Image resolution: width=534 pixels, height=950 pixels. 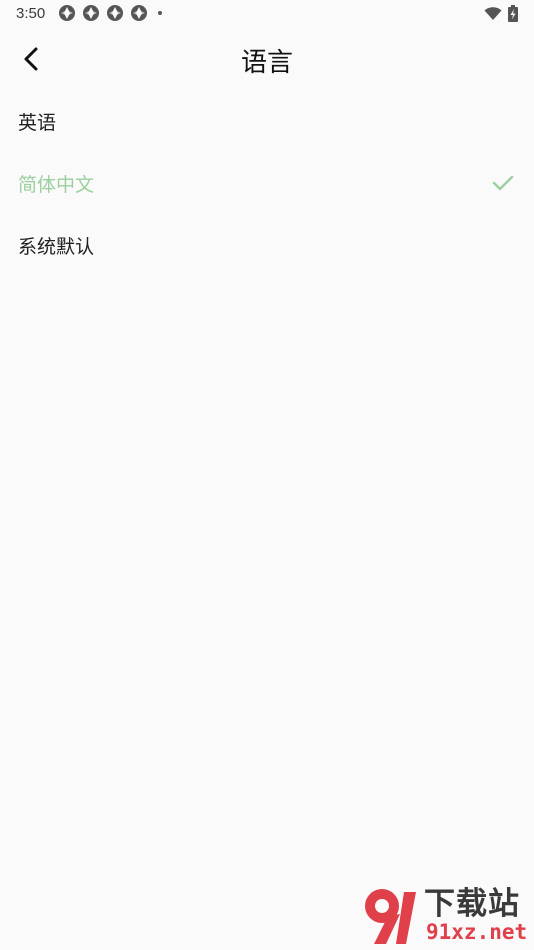 What do you see at coordinates (503, 183) in the screenshot?
I see `check-icon` at bounding box center [503, 183].